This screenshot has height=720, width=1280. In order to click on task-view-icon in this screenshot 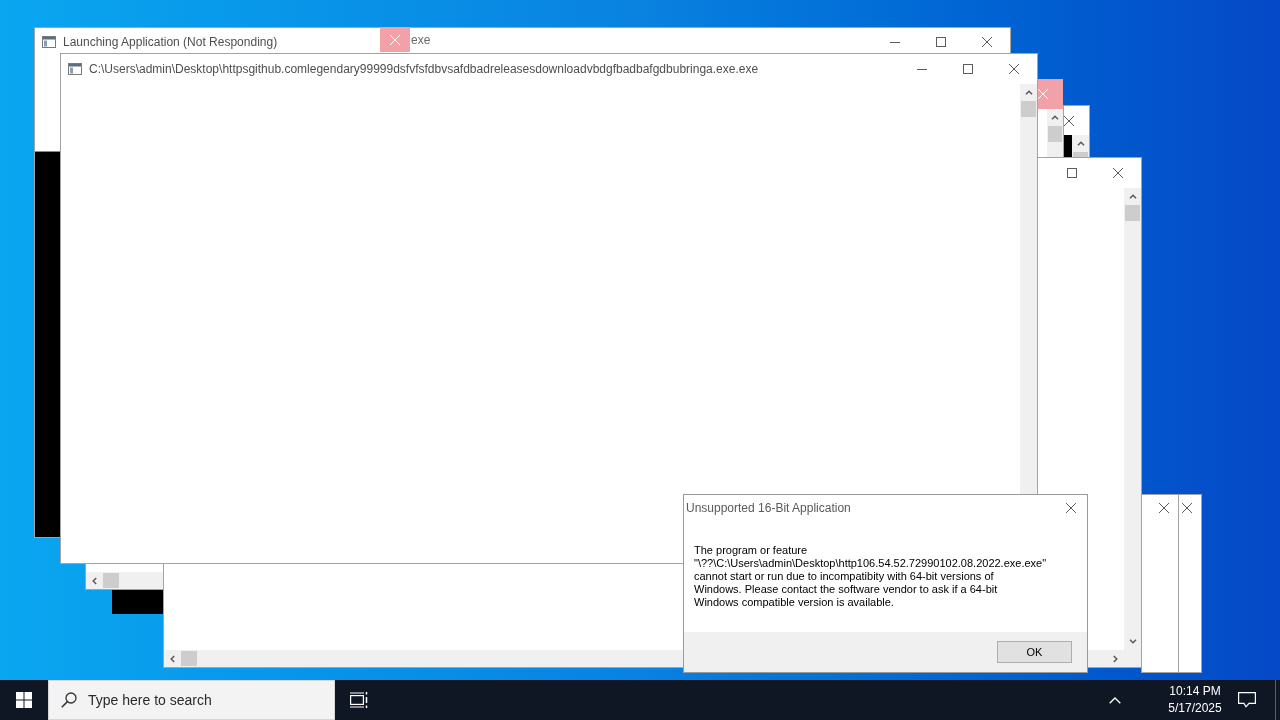, I will do `click(359, 700)`.